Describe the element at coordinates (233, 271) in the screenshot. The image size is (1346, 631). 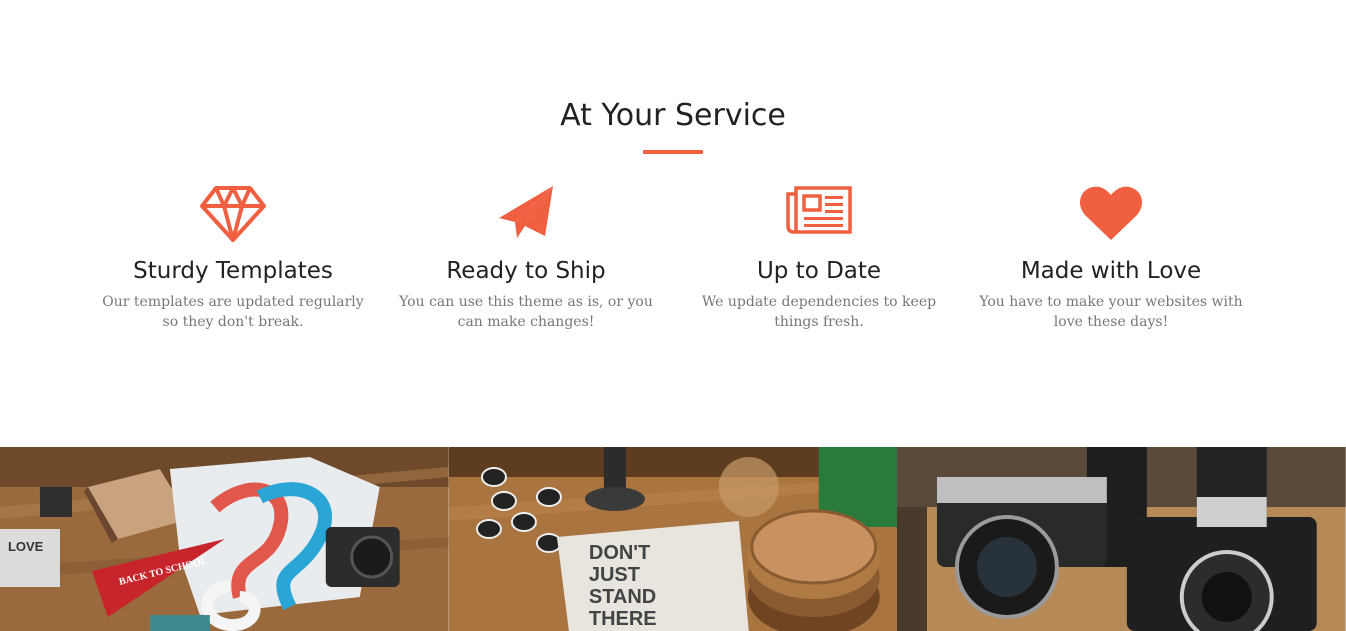
I see `service-title: Sturdy Templates` at that location.